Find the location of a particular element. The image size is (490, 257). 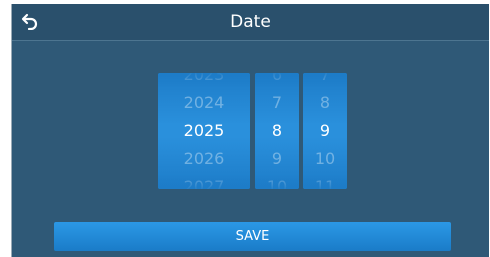

day-option: 8 is located at coordinates (325, 103).